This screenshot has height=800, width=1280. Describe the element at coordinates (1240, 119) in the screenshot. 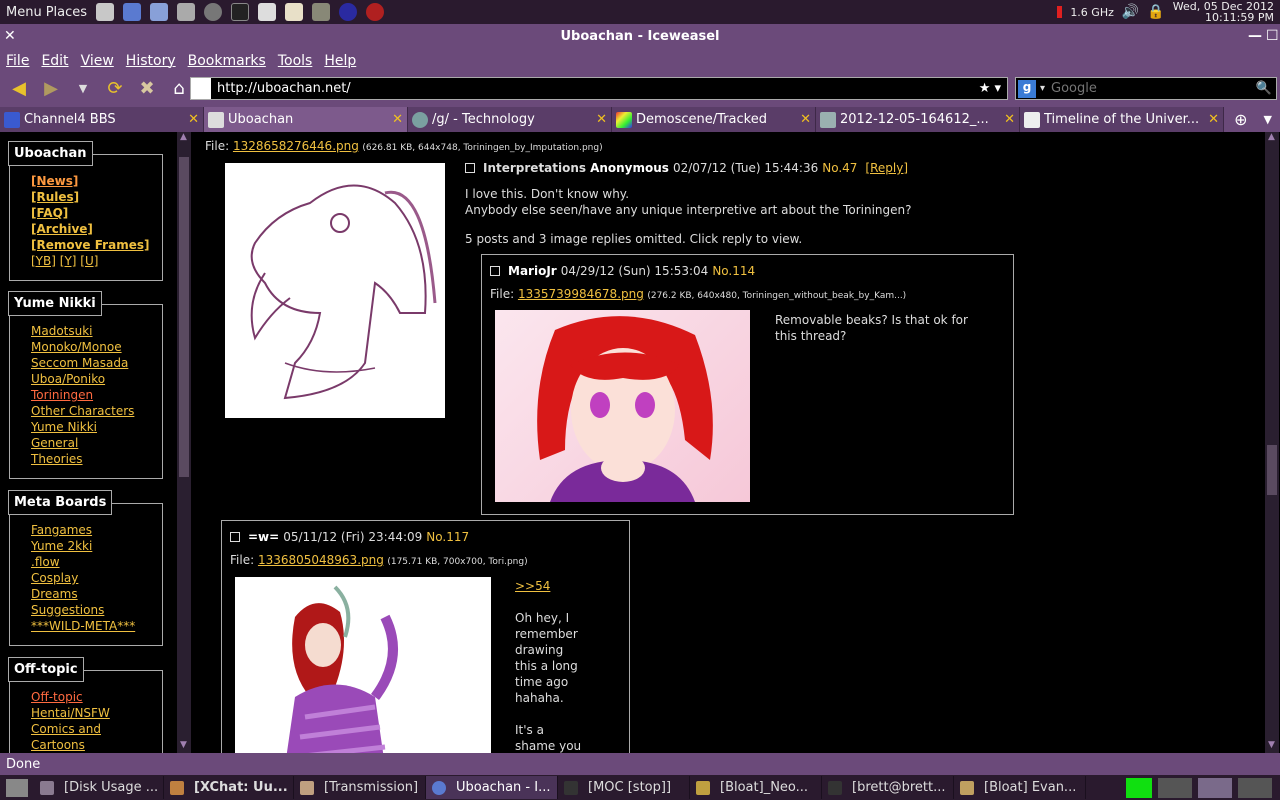

I see `new-tab-icon: ⊕` at that location.